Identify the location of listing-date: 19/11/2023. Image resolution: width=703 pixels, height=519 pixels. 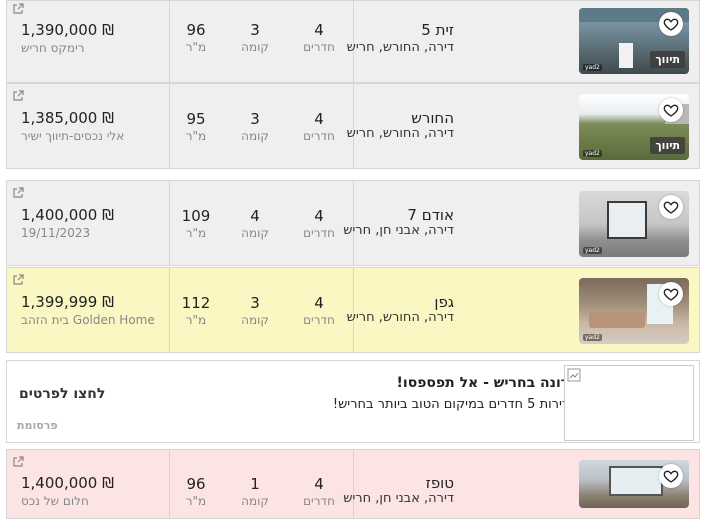
(56, 233).